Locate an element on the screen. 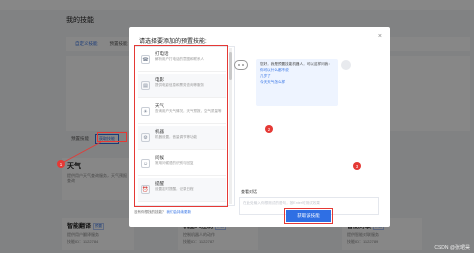 The image size is (474, 253). list-footer: 没有你想找的技能？ 我们会持续更新 is located at coordinates (184, 212).